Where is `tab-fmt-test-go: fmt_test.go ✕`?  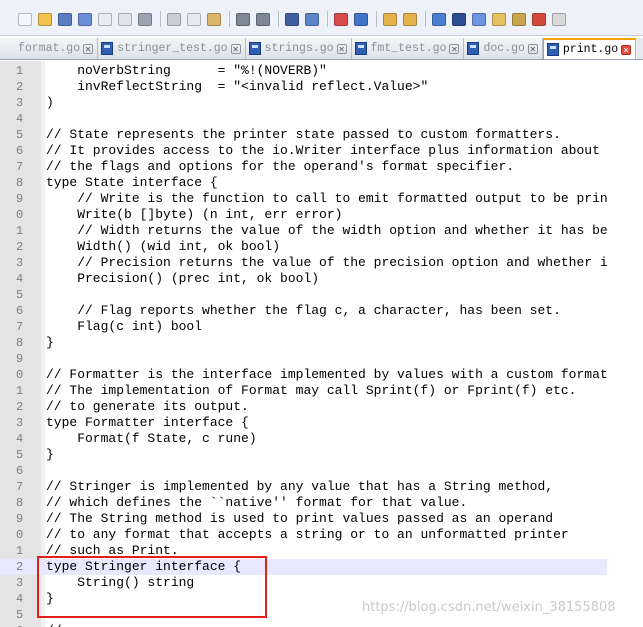
tab-fmt-test-go: fmt_test.go ✕ is located at coordinates (408, 48).